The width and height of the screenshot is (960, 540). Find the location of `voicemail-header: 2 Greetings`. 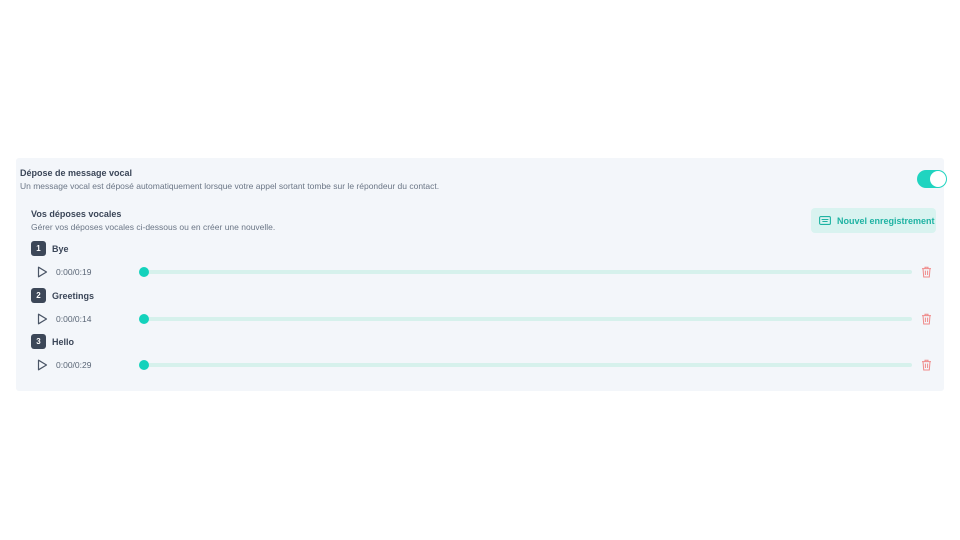

voicemail-header: 2 Greetings is located at coordinates (62, 295).